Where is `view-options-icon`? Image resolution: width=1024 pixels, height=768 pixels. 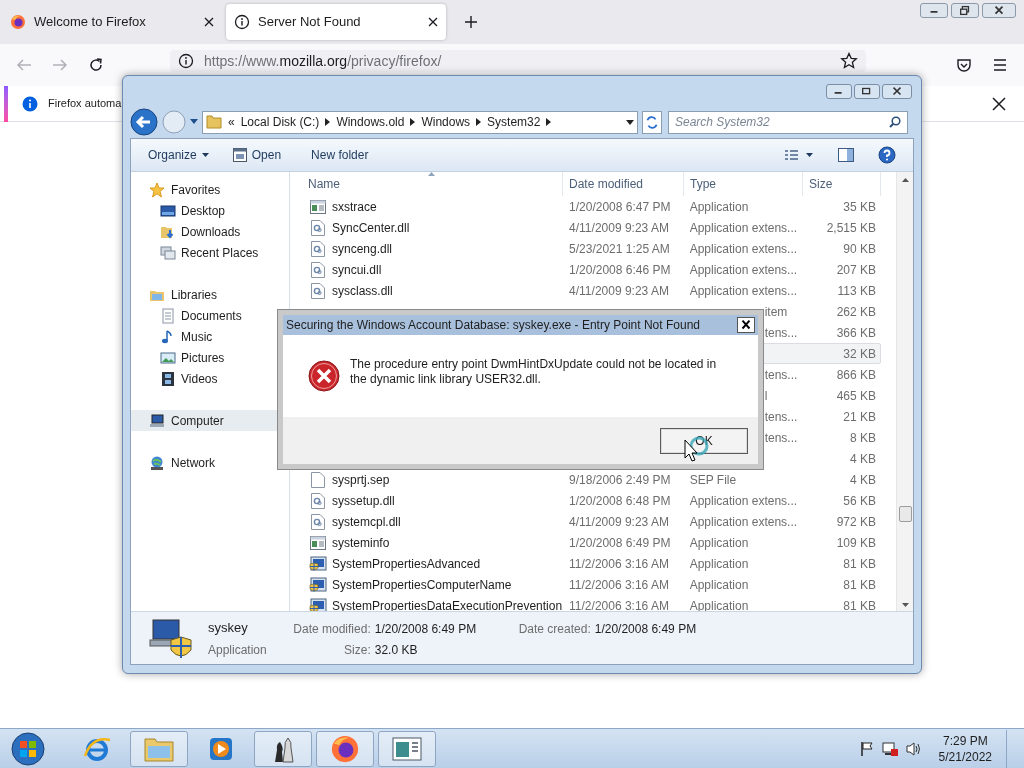 view-options-icon is located at coordinates (799, 155).